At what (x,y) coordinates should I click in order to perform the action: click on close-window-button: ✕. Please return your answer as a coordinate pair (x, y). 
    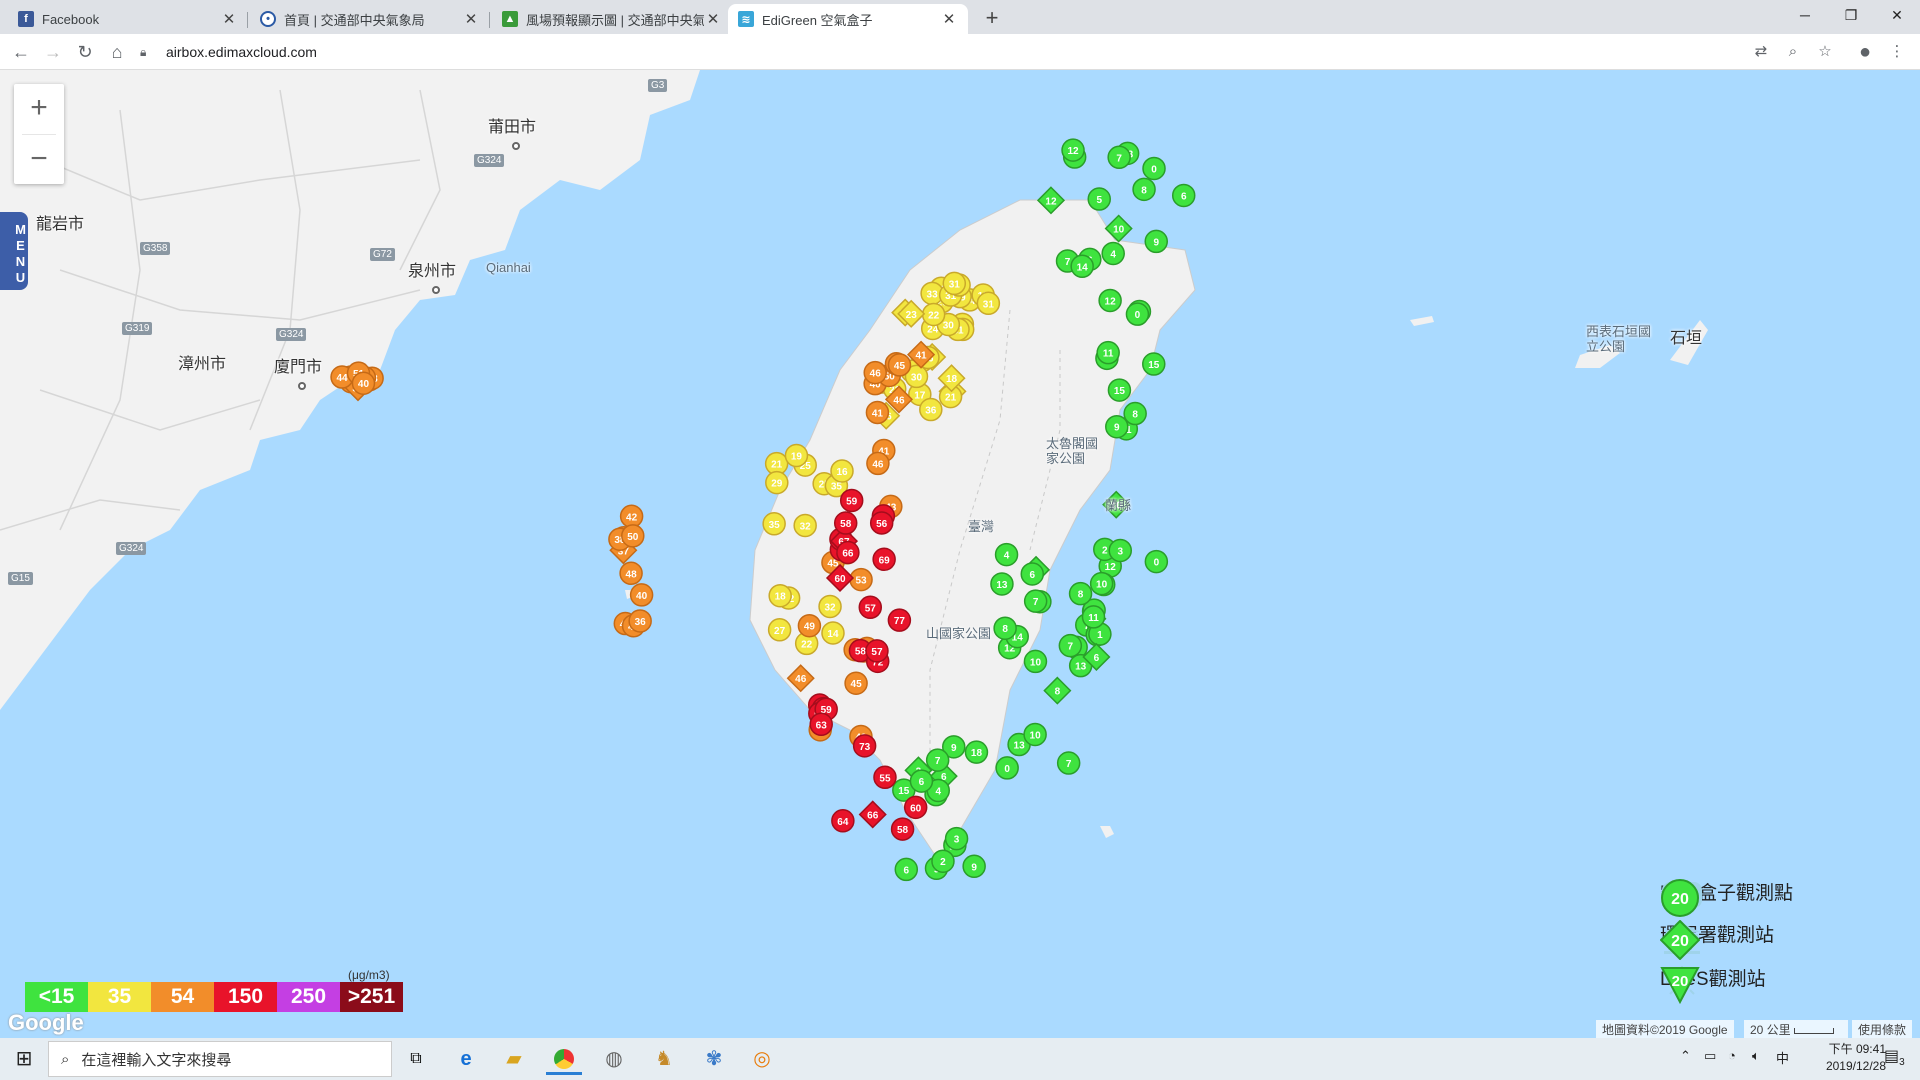
    Looking at the image, I should click on (1897, 15).